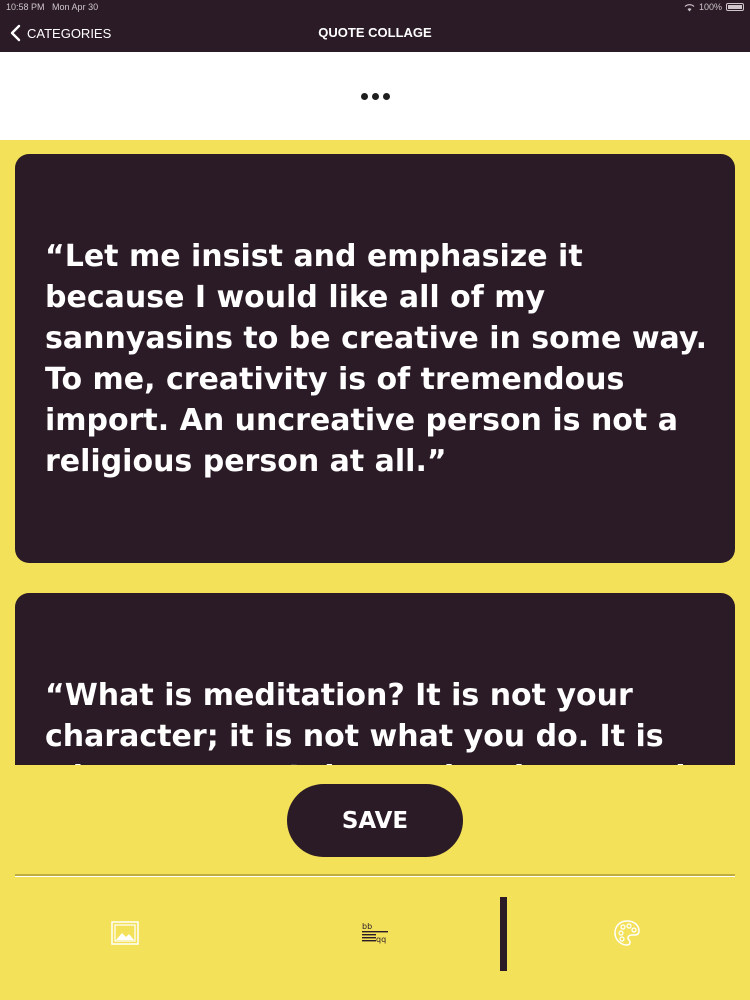 The image size is (750, 1000). I want to click on tab-selection-indicator, so click(503, 934).